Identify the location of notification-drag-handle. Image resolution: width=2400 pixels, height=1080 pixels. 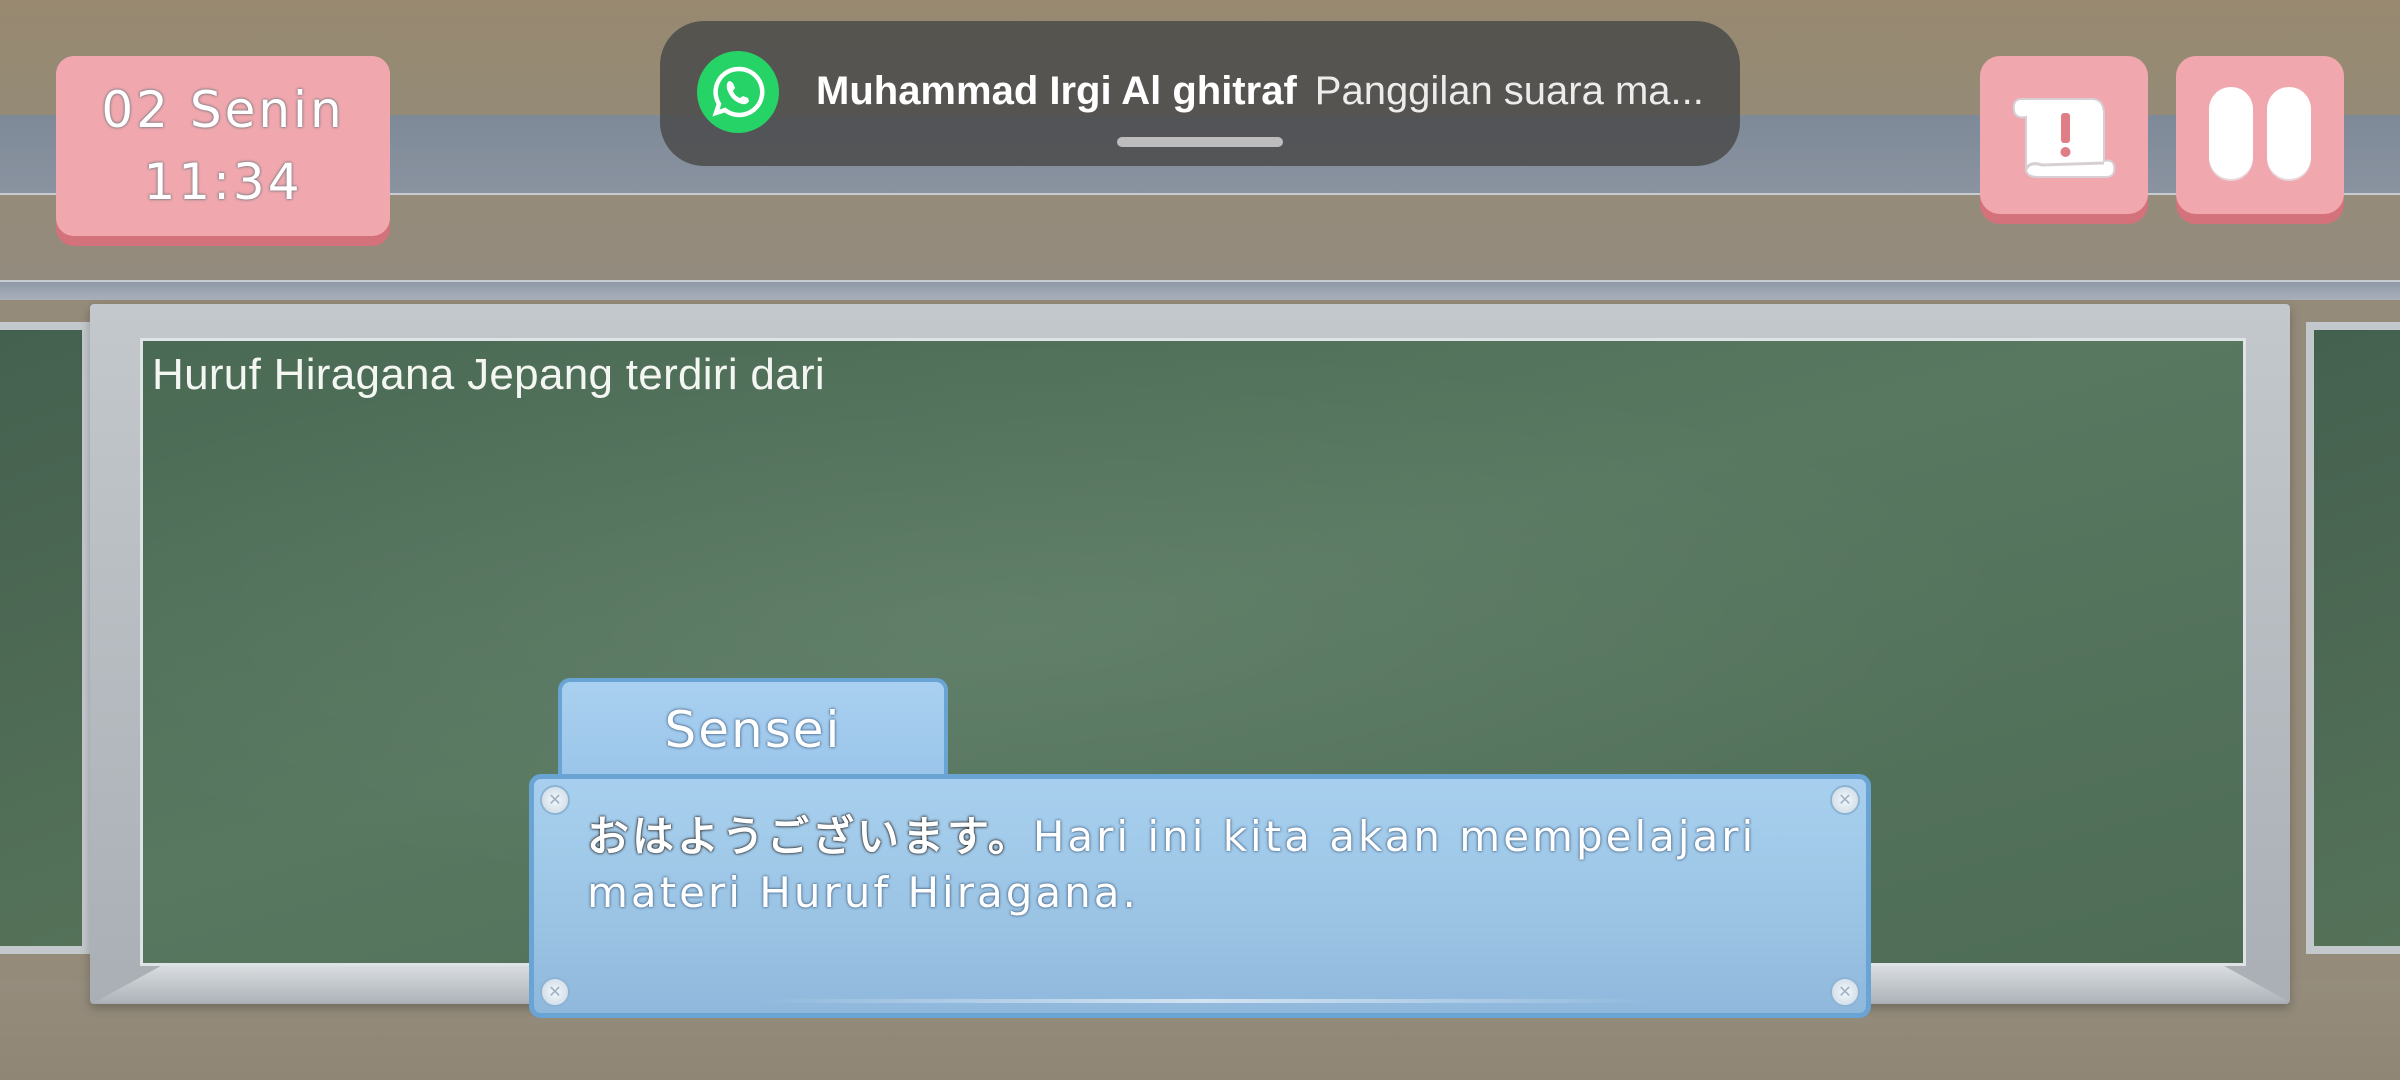
(1200, 142).